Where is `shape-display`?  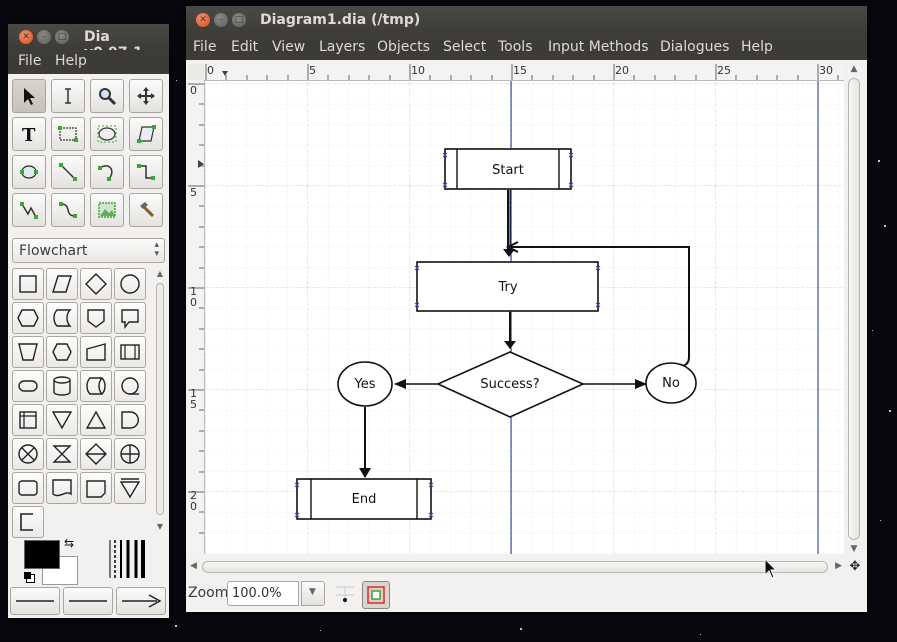
shape-display is located at coordinates (62, 352).